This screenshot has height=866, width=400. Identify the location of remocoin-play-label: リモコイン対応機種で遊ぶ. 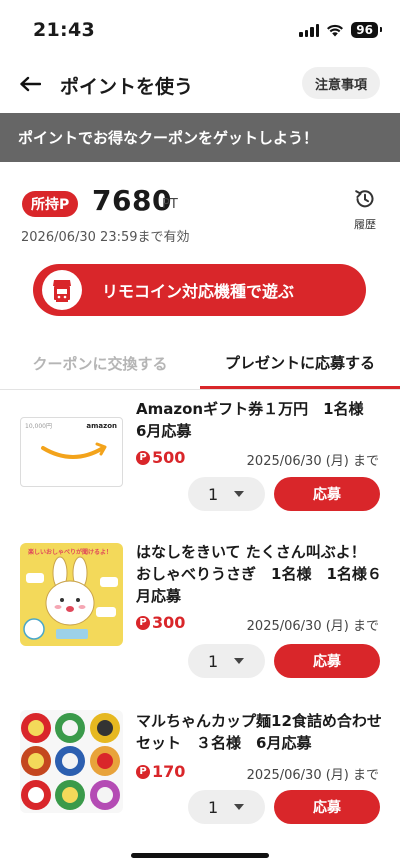
(198, 291).